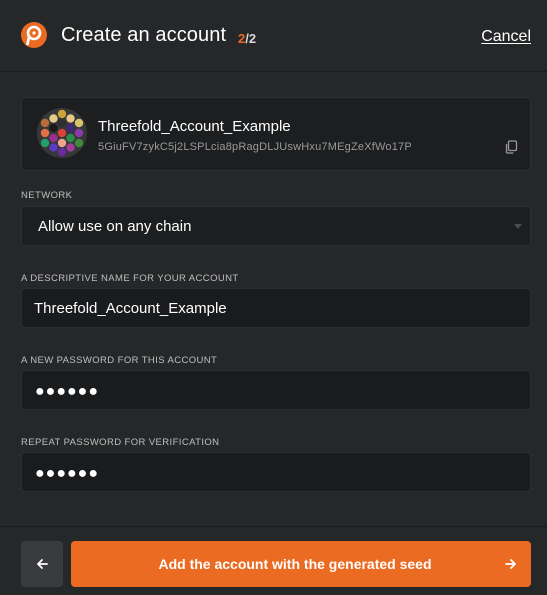 This screenshot has height=595, width=547. Describe the element at coordinates (276, 226) in the screenshot. I see `network-select: Allow use on any chain` at that location.